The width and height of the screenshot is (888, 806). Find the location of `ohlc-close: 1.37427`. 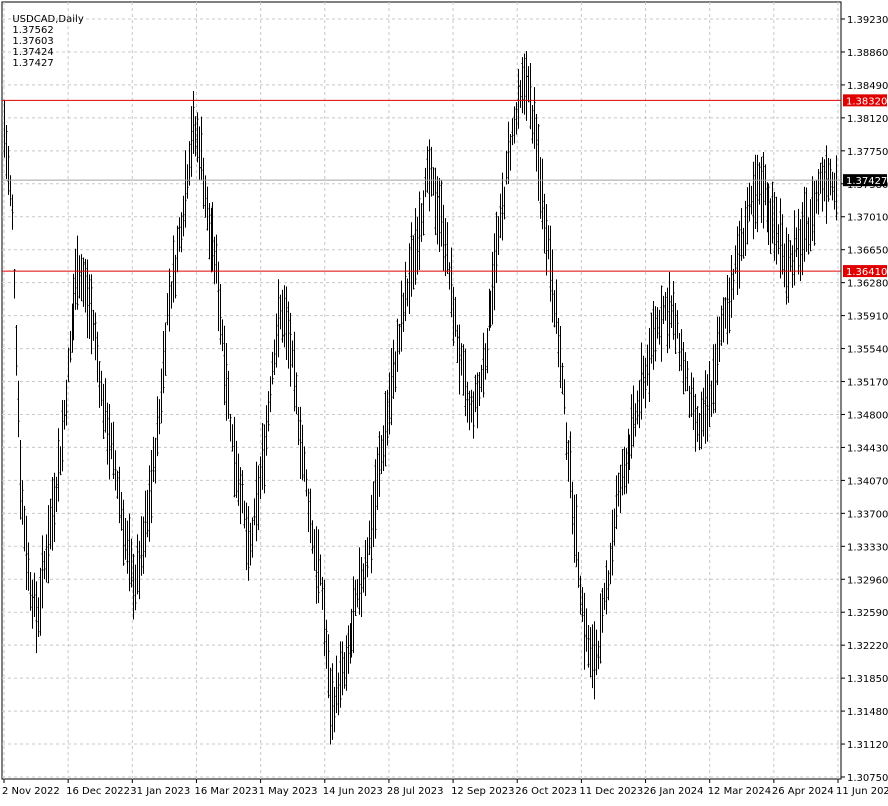

ohlc-close: 1.37427 is located at coordinates (33, 63).